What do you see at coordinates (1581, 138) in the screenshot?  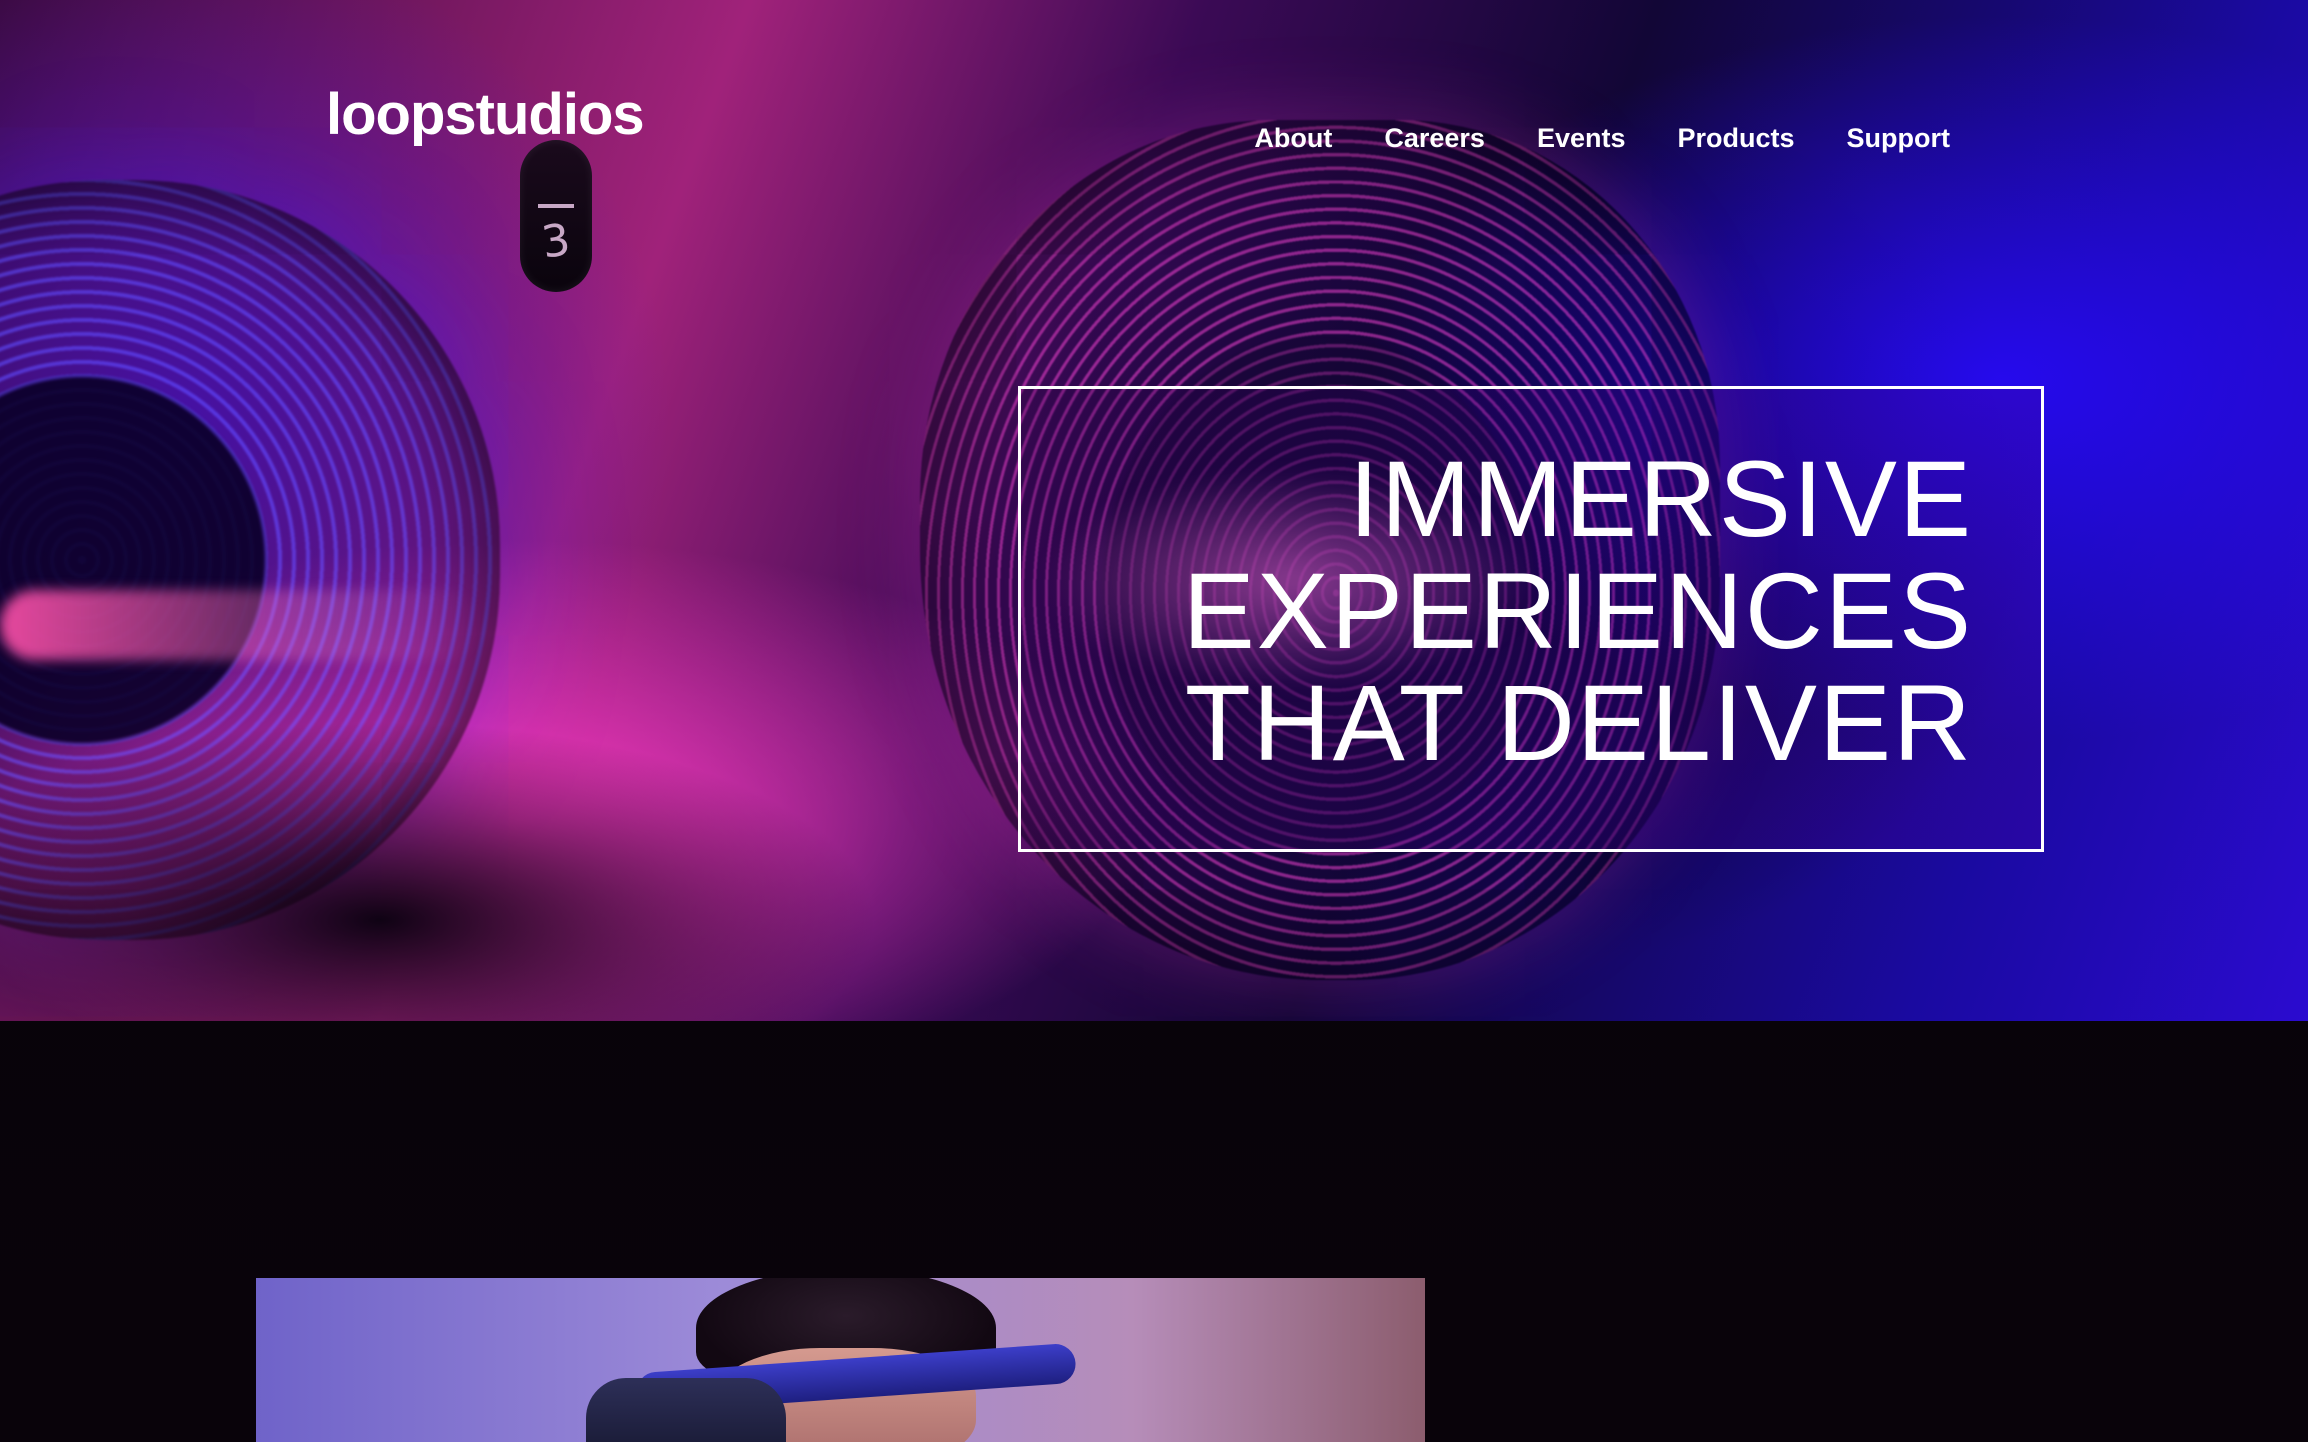 I see `nav-events: Events` at bounding box center [1581, 138].